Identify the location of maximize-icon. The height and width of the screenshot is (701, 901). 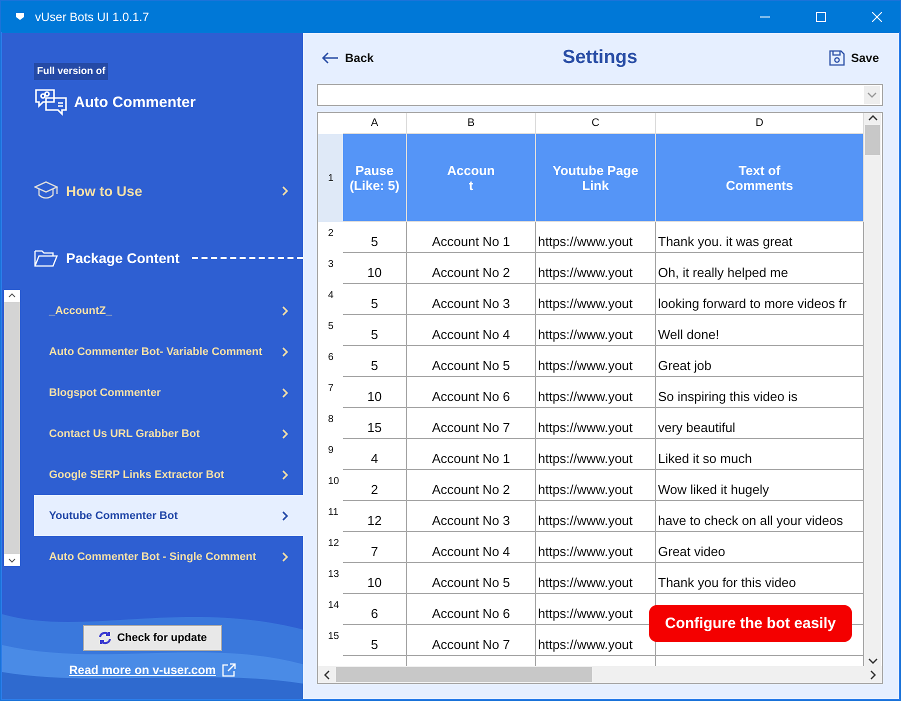
(821, 17).